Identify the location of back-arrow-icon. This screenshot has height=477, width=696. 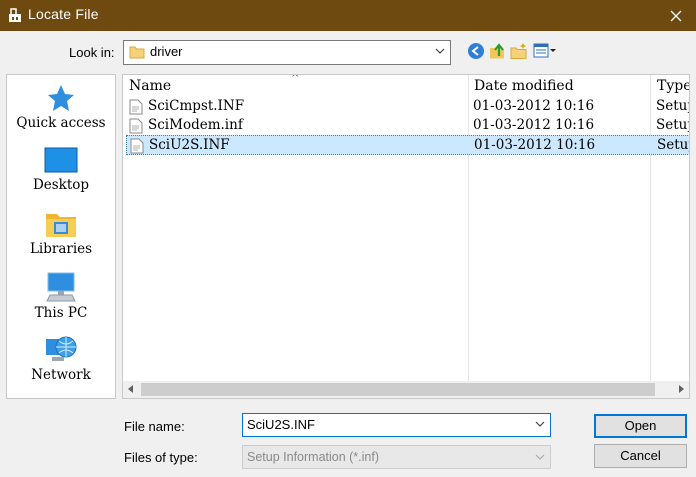
(476, 51).